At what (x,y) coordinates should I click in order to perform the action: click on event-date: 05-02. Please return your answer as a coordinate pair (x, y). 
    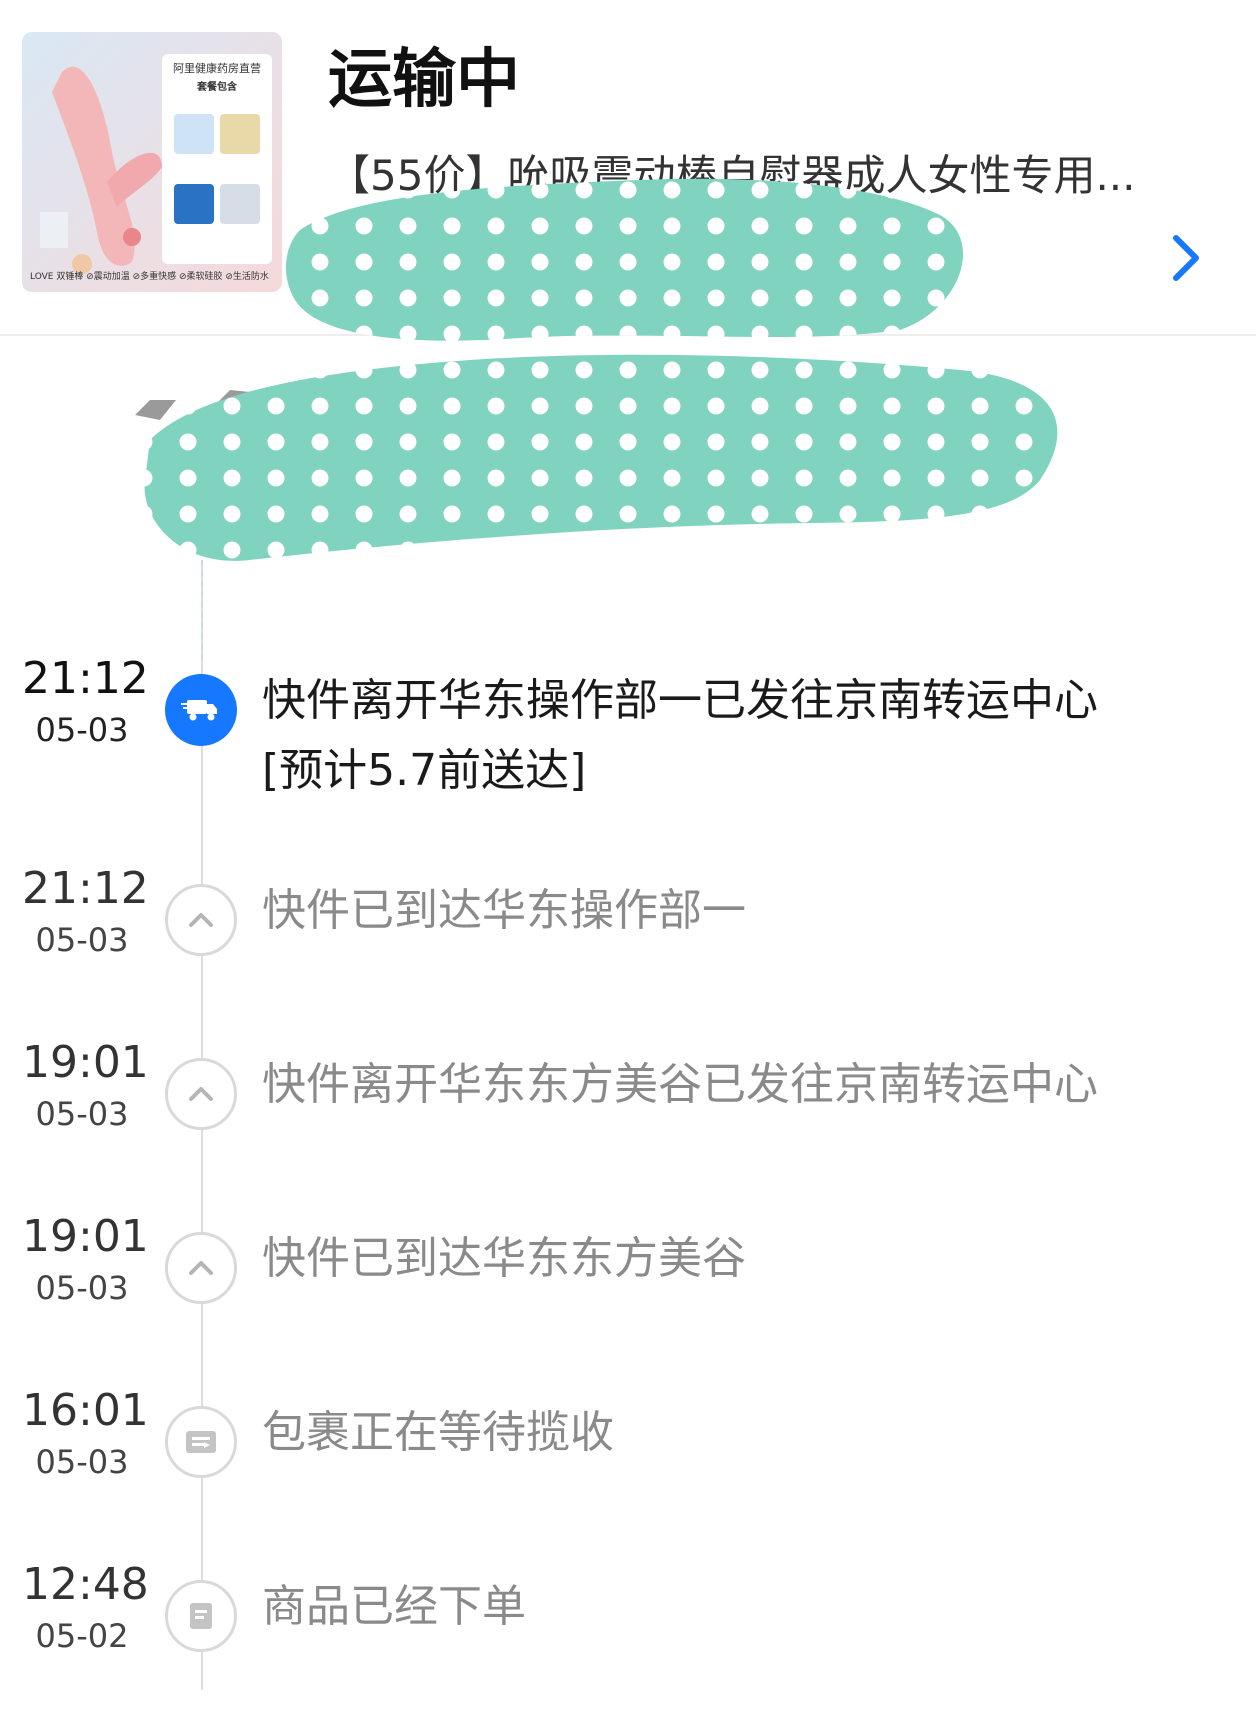
    Looking at the image, I should click on (82, 1636).